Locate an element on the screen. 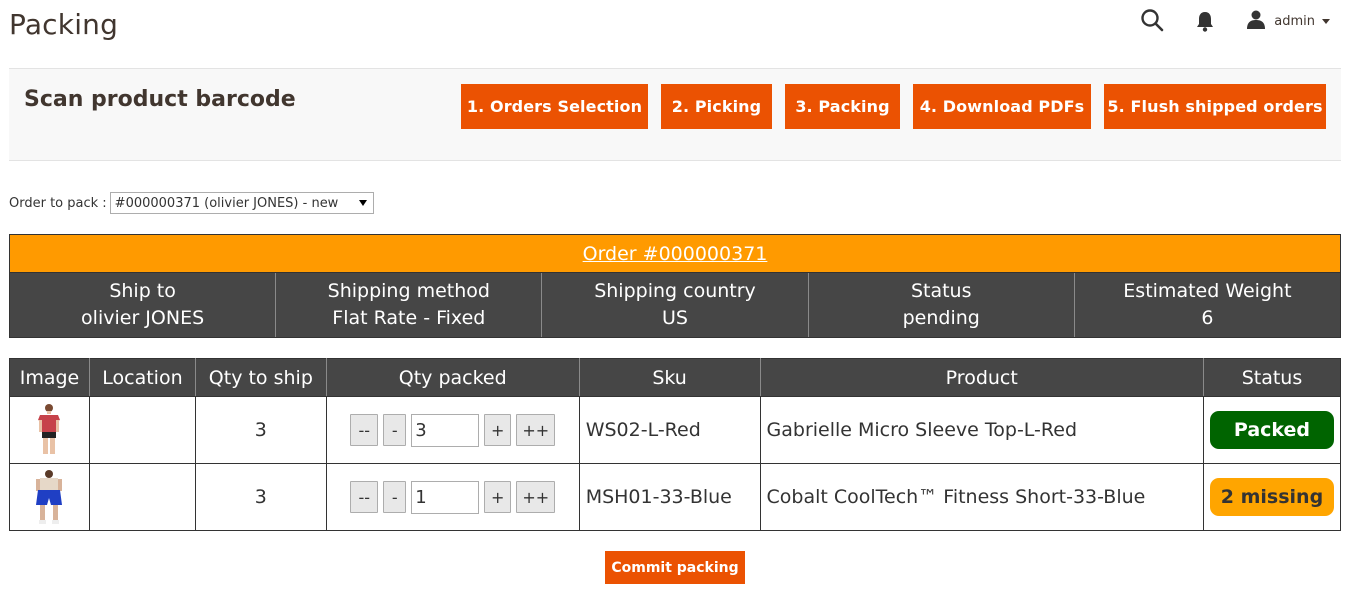 This screenshot has width=1358, height=602. col-qty-to-ship: Qty to ship is located at coordinates (260, 377).